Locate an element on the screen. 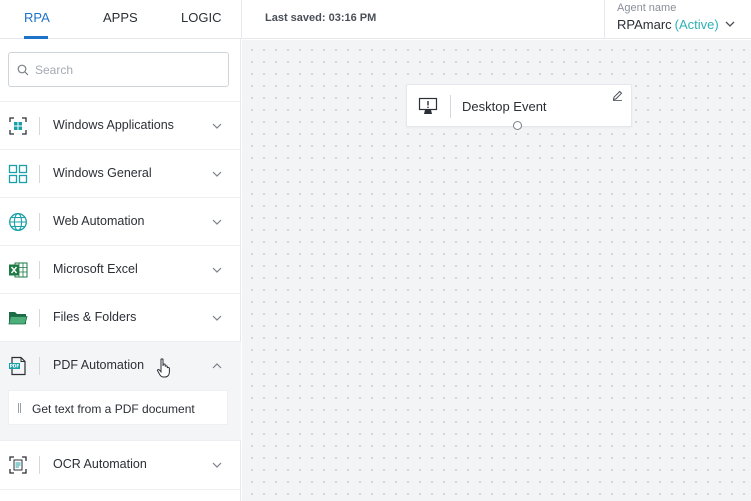 Image resolution: width=751 pixels, height=501 pixels. category-windows-applications: Windows Applications is located at coordinates (120, 126).